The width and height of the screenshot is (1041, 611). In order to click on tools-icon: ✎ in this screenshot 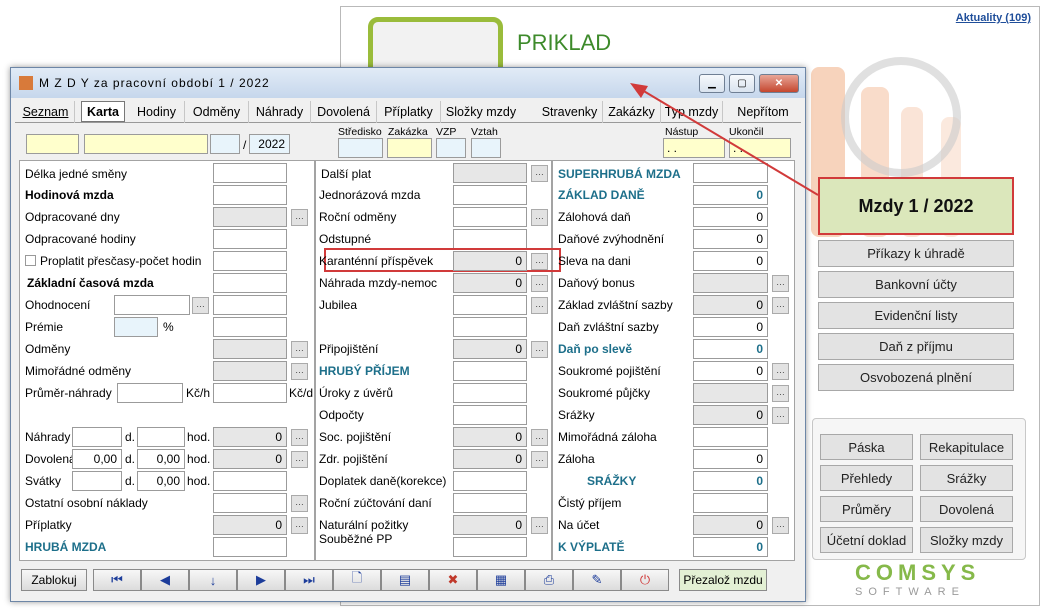, I will do `click(597, 580)`.